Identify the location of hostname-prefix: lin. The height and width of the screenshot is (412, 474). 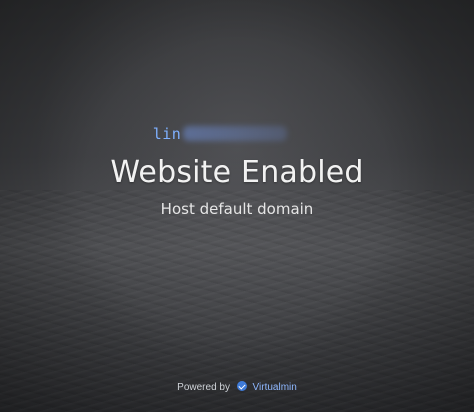
(167, 134).